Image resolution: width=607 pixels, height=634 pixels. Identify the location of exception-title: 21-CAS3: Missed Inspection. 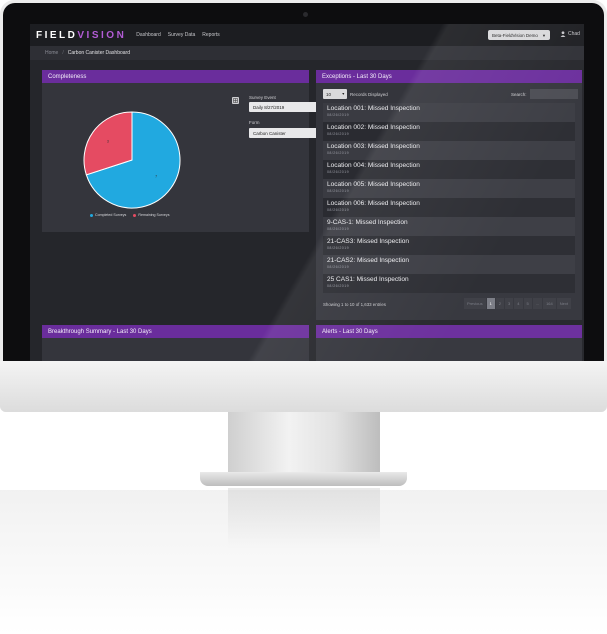
(368, 241).